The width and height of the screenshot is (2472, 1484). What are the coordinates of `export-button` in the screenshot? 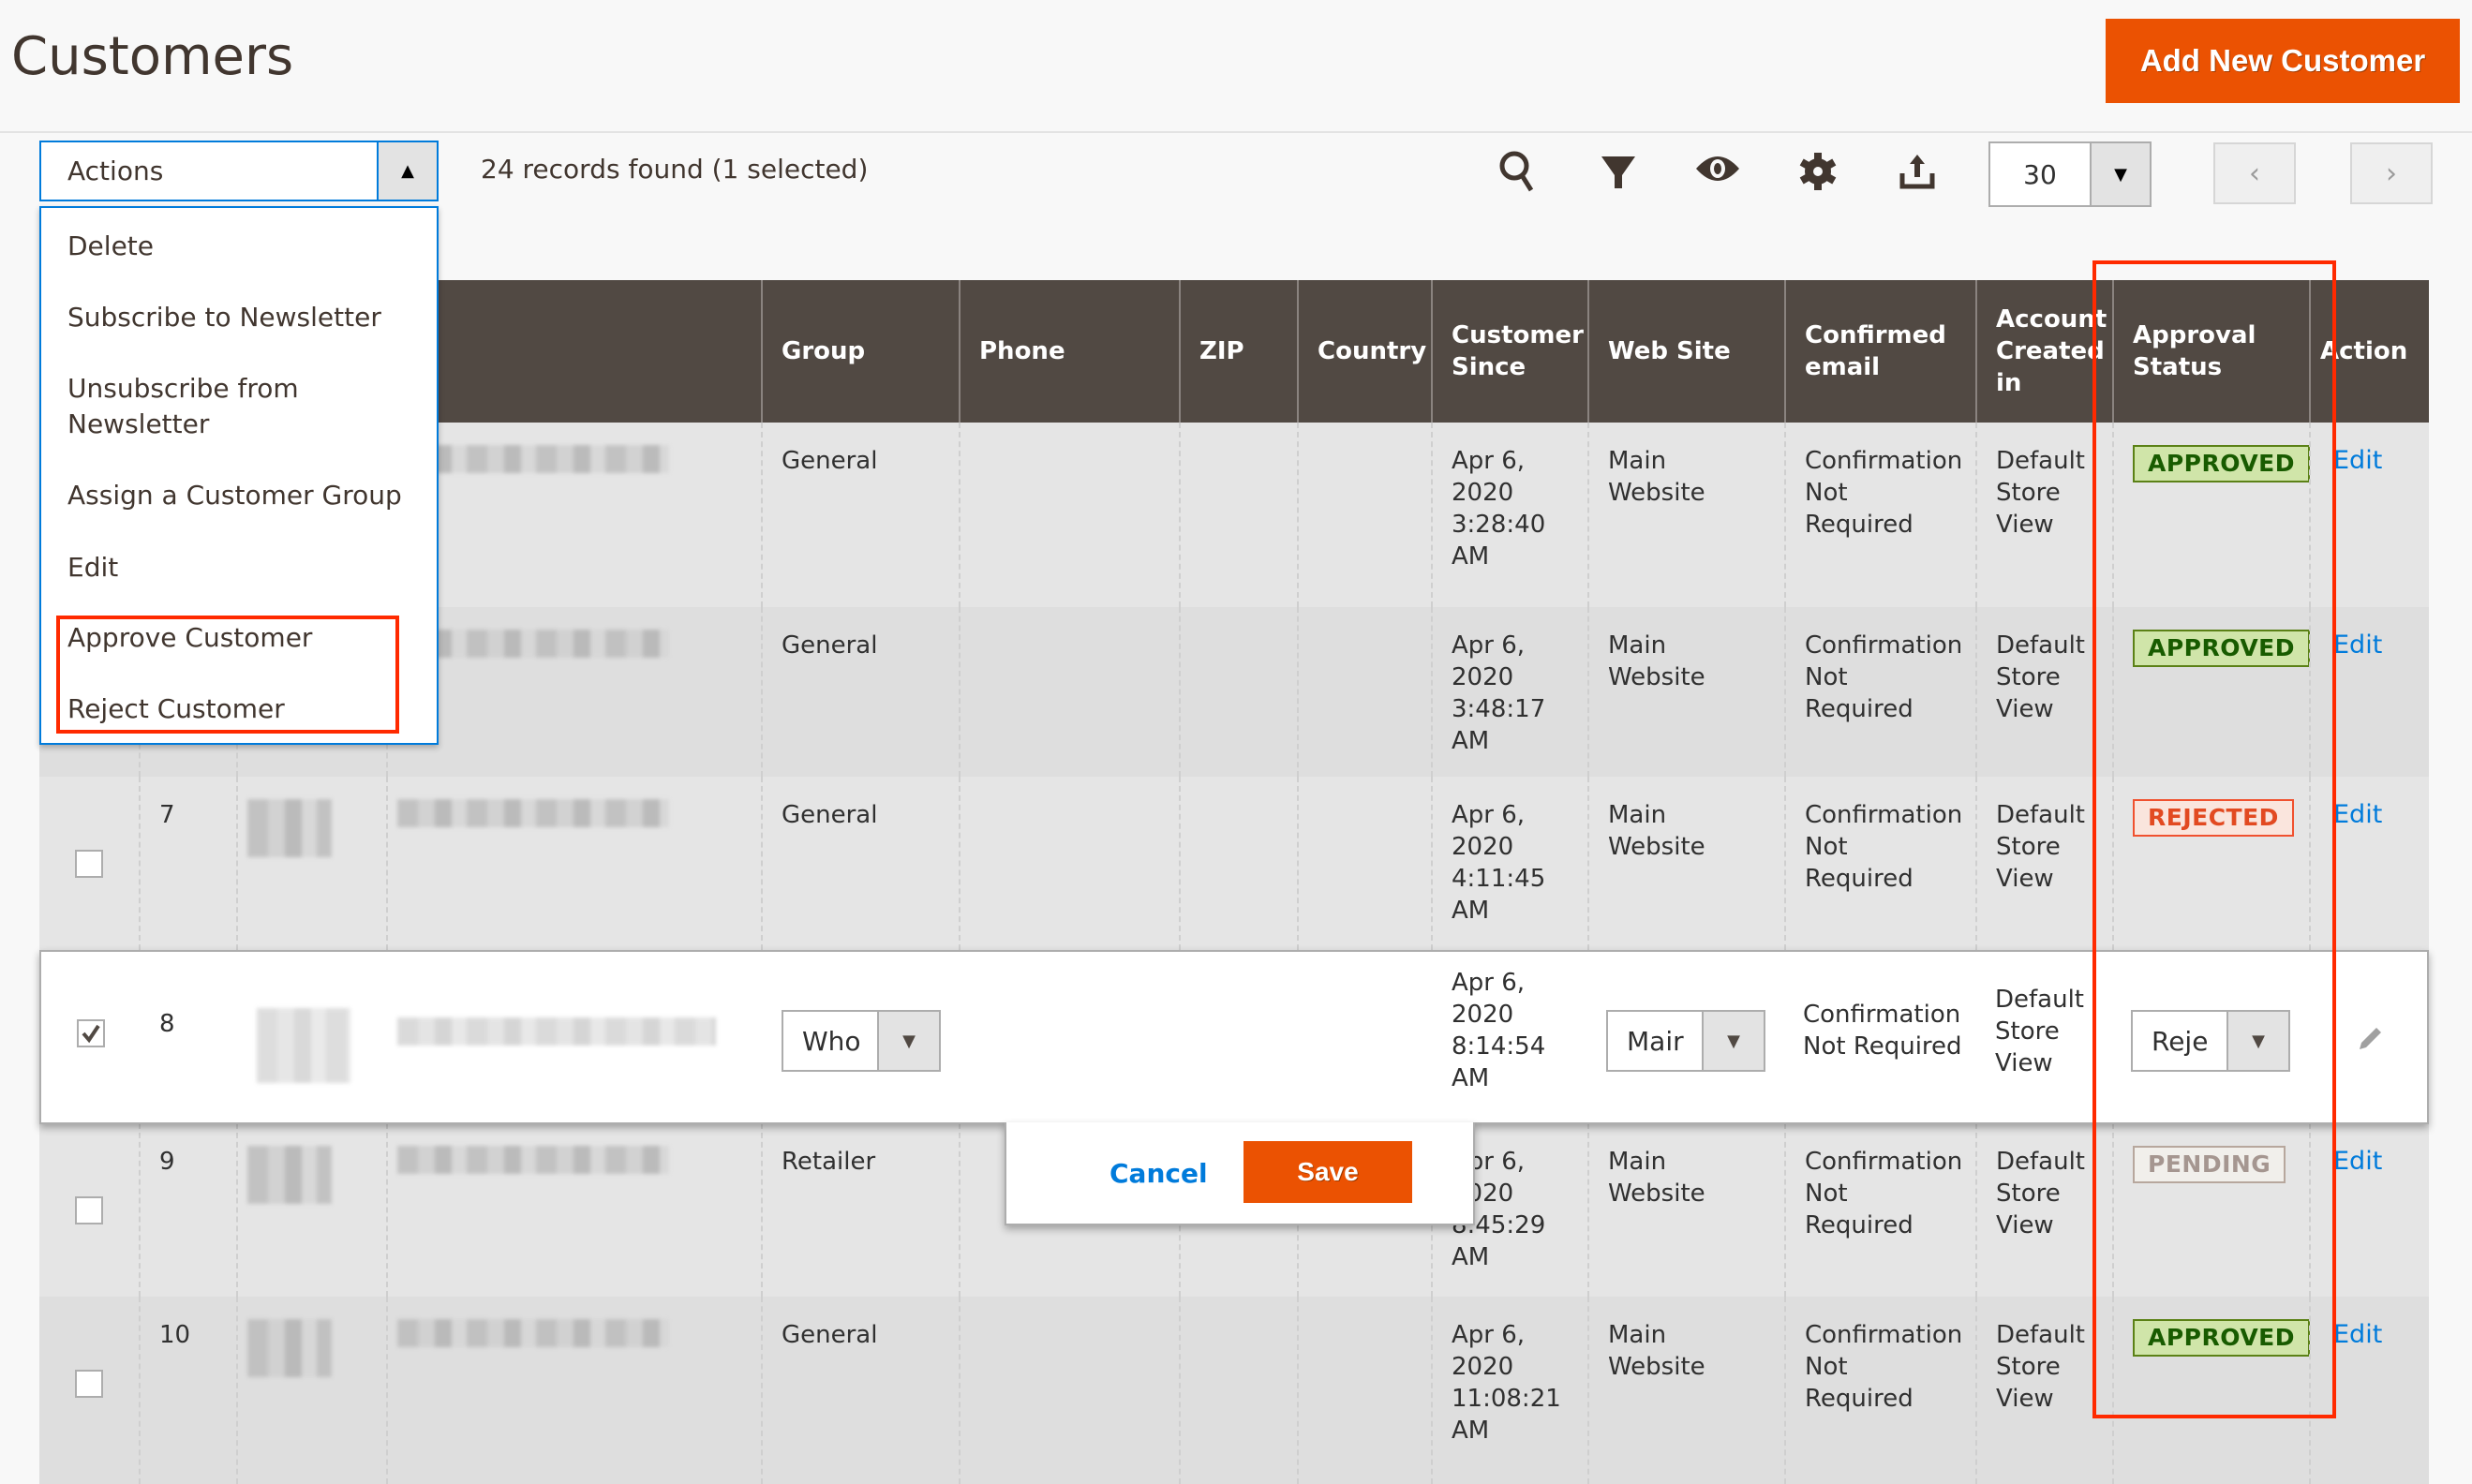 It's located at (1917, 171).